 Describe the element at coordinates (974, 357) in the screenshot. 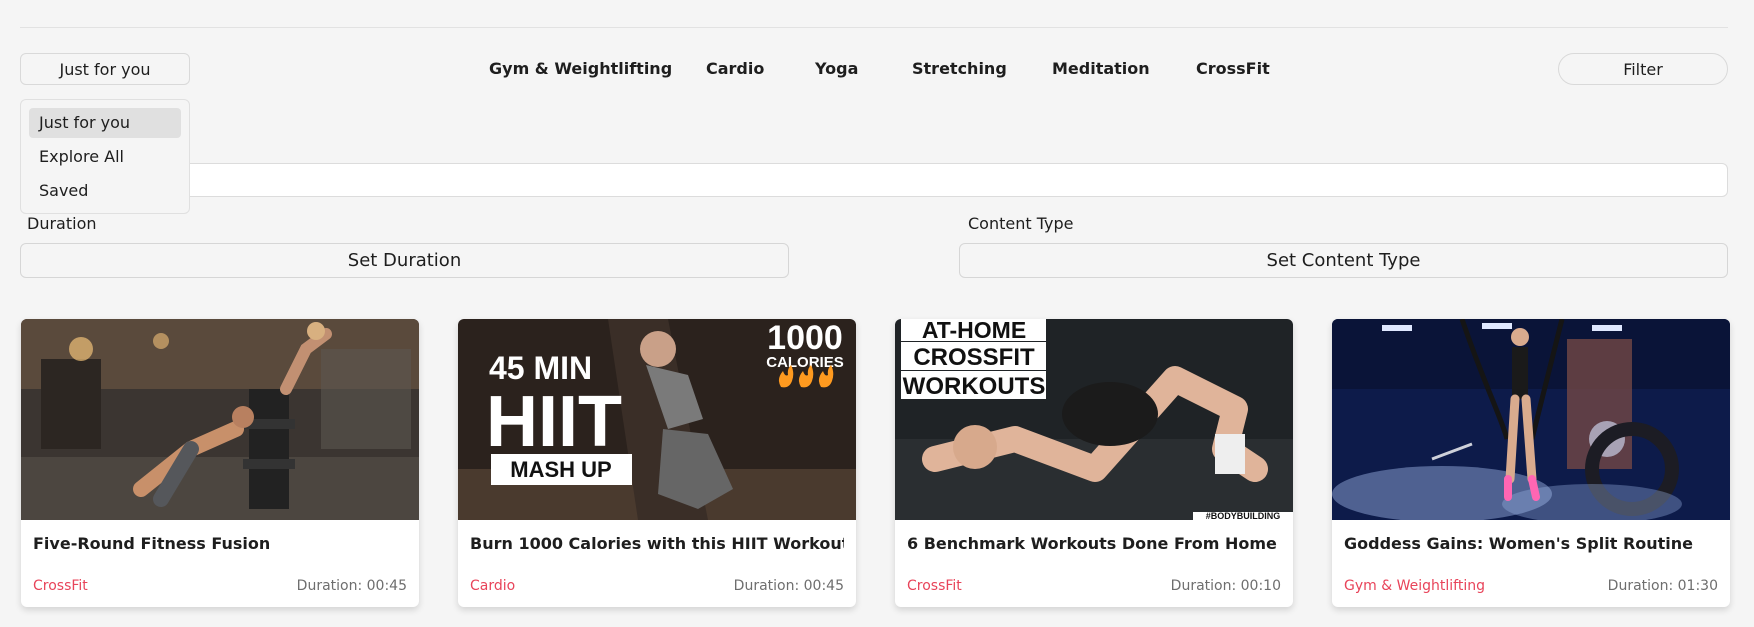

I see `overlay-text-crossfit: CROSSFIT` at that location.